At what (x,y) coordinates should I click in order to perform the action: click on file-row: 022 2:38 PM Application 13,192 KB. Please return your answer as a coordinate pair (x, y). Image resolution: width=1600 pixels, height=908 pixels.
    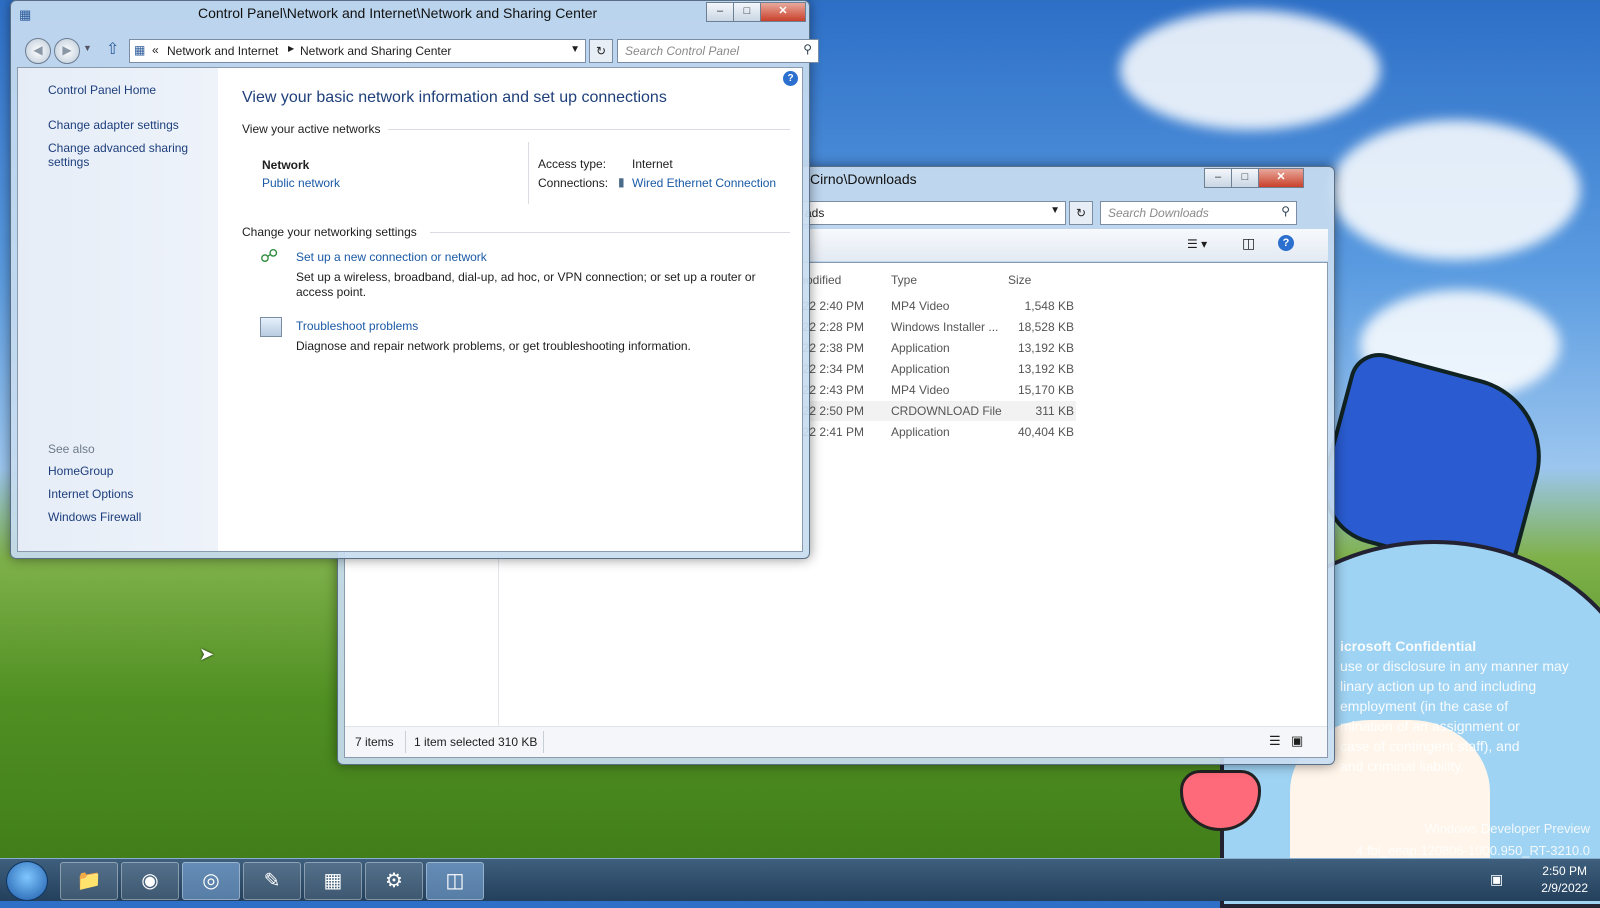
    Looking at the image, I should click on (936, 348).